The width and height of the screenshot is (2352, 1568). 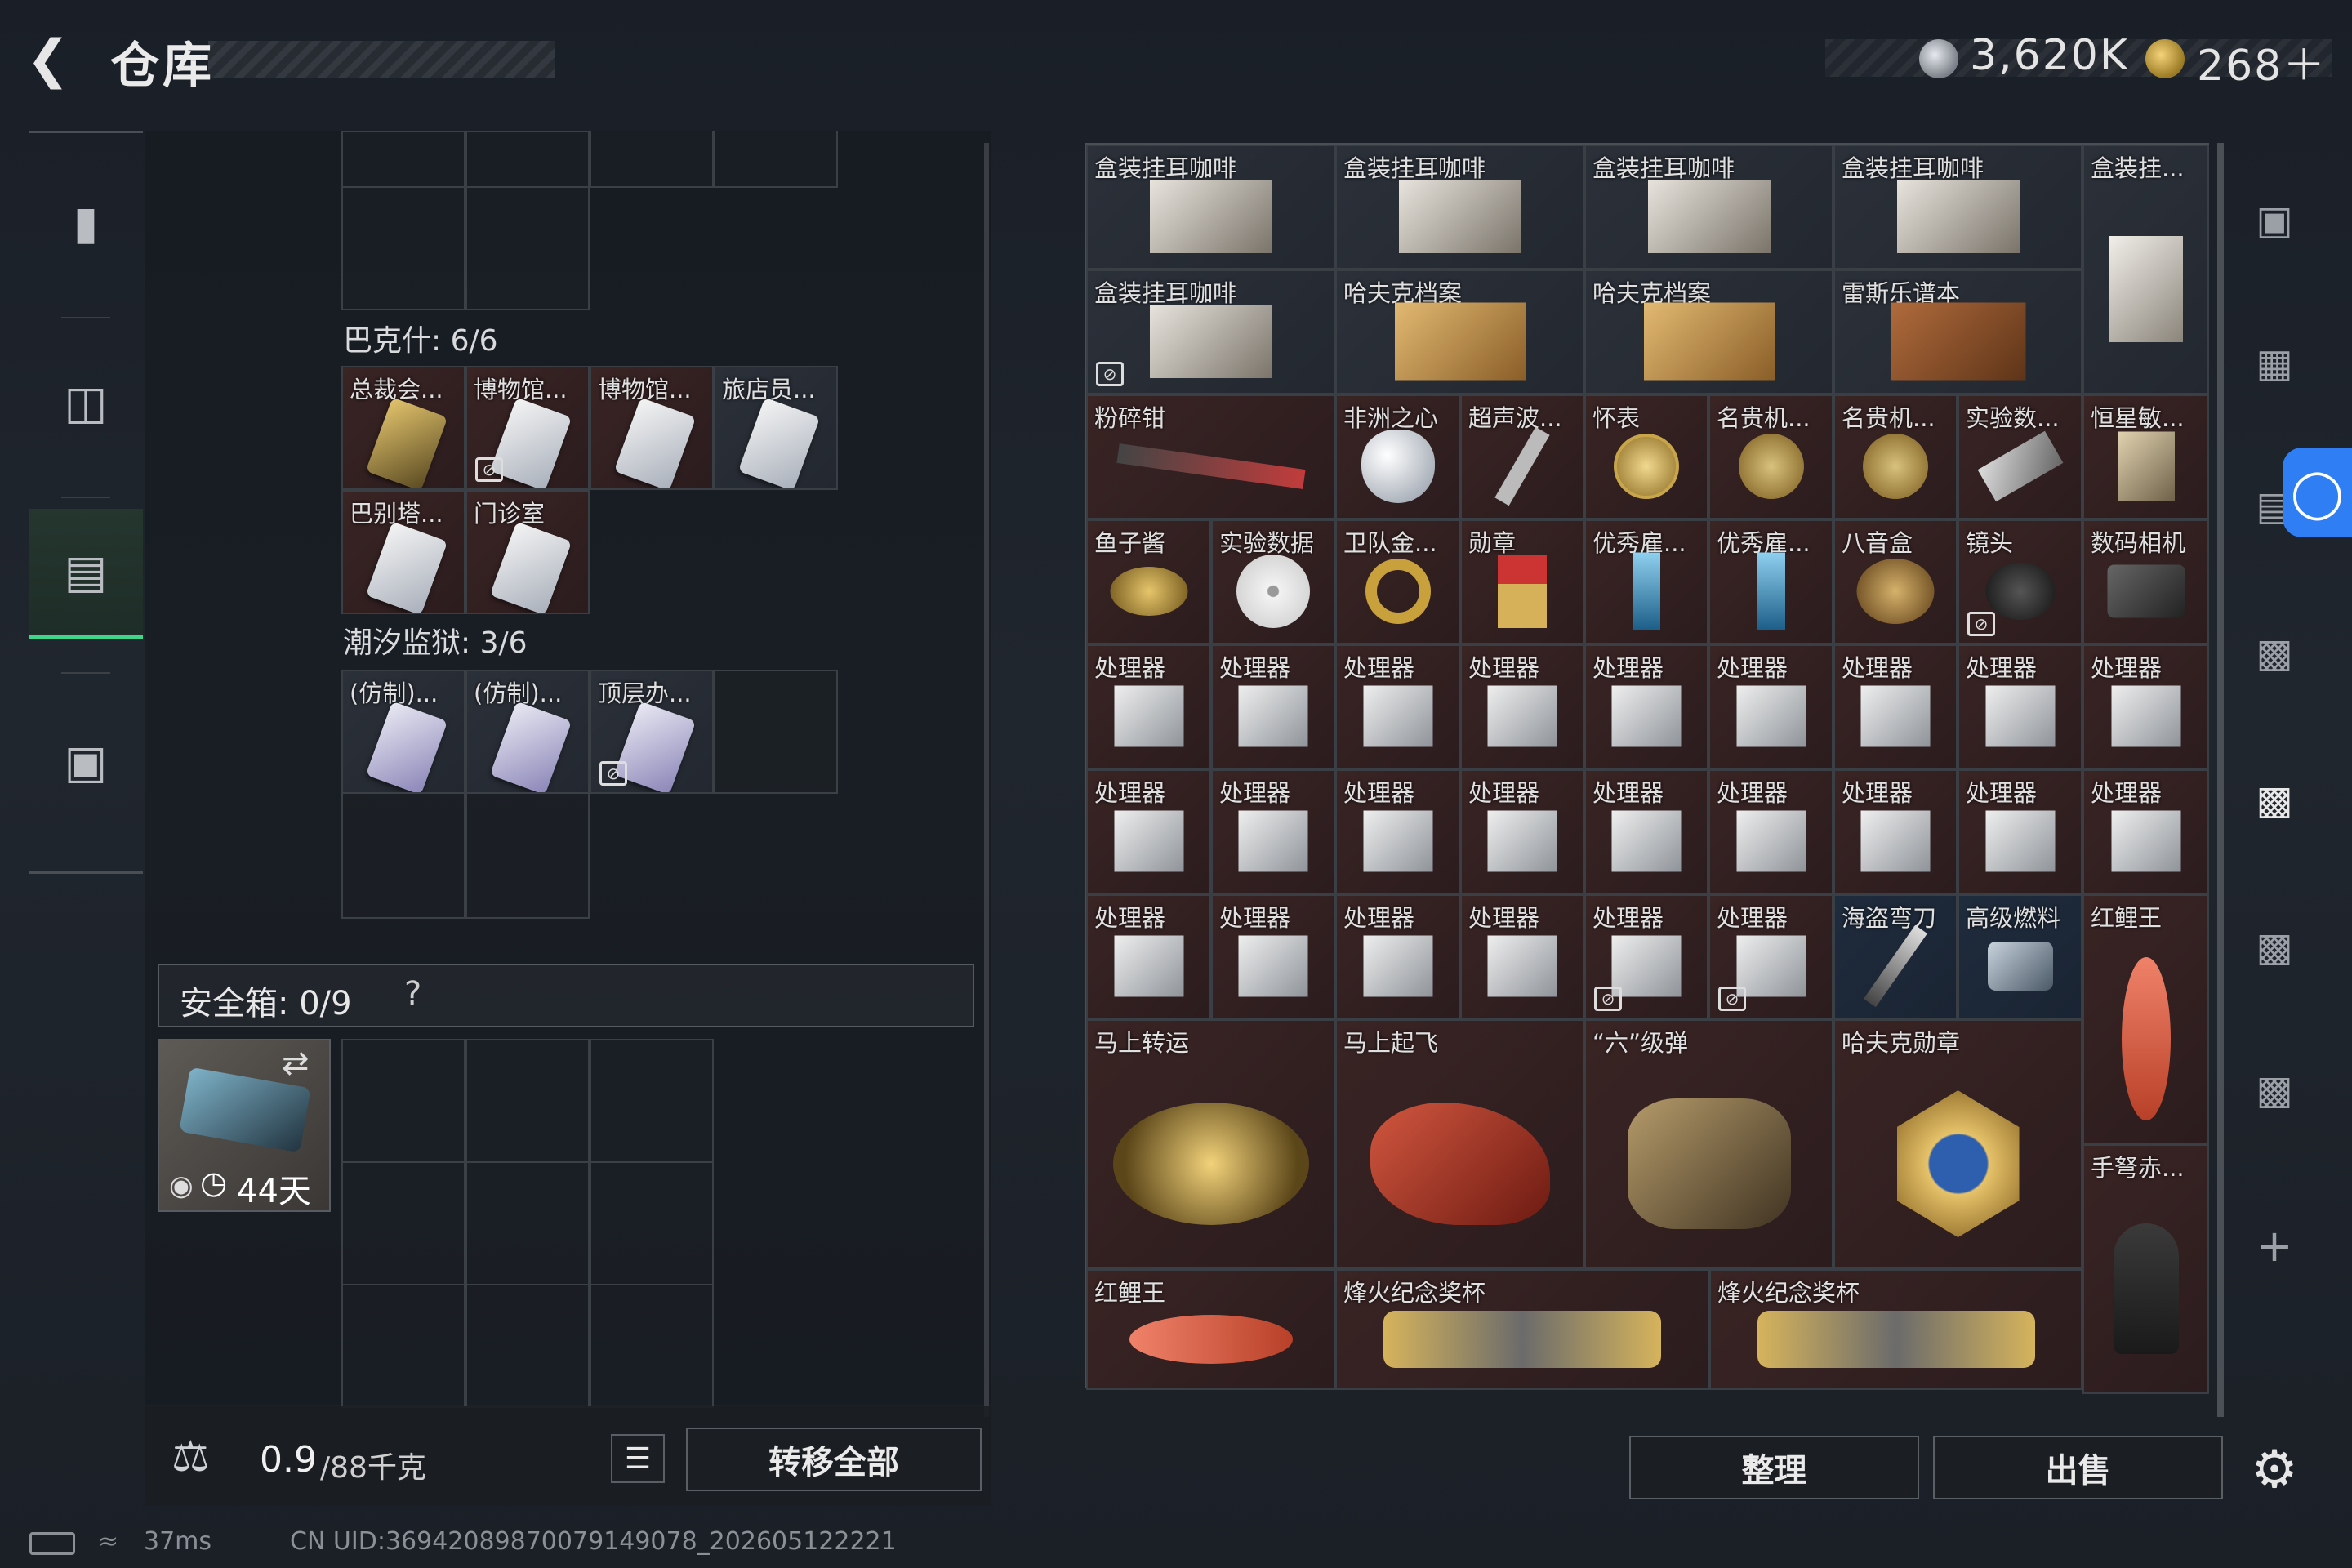 I want to click on currency-gold: 268＋, so click(x=2262, y=61).